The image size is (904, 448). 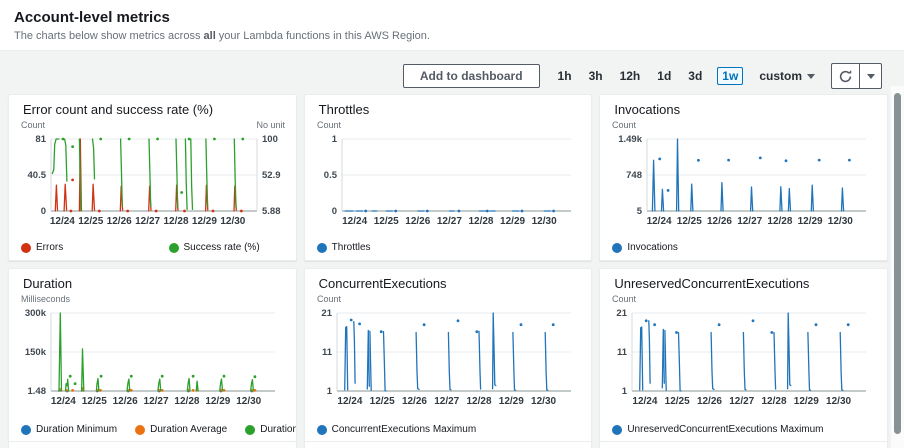 I want to click on svg-text: 0, so click(x=43, y=211).